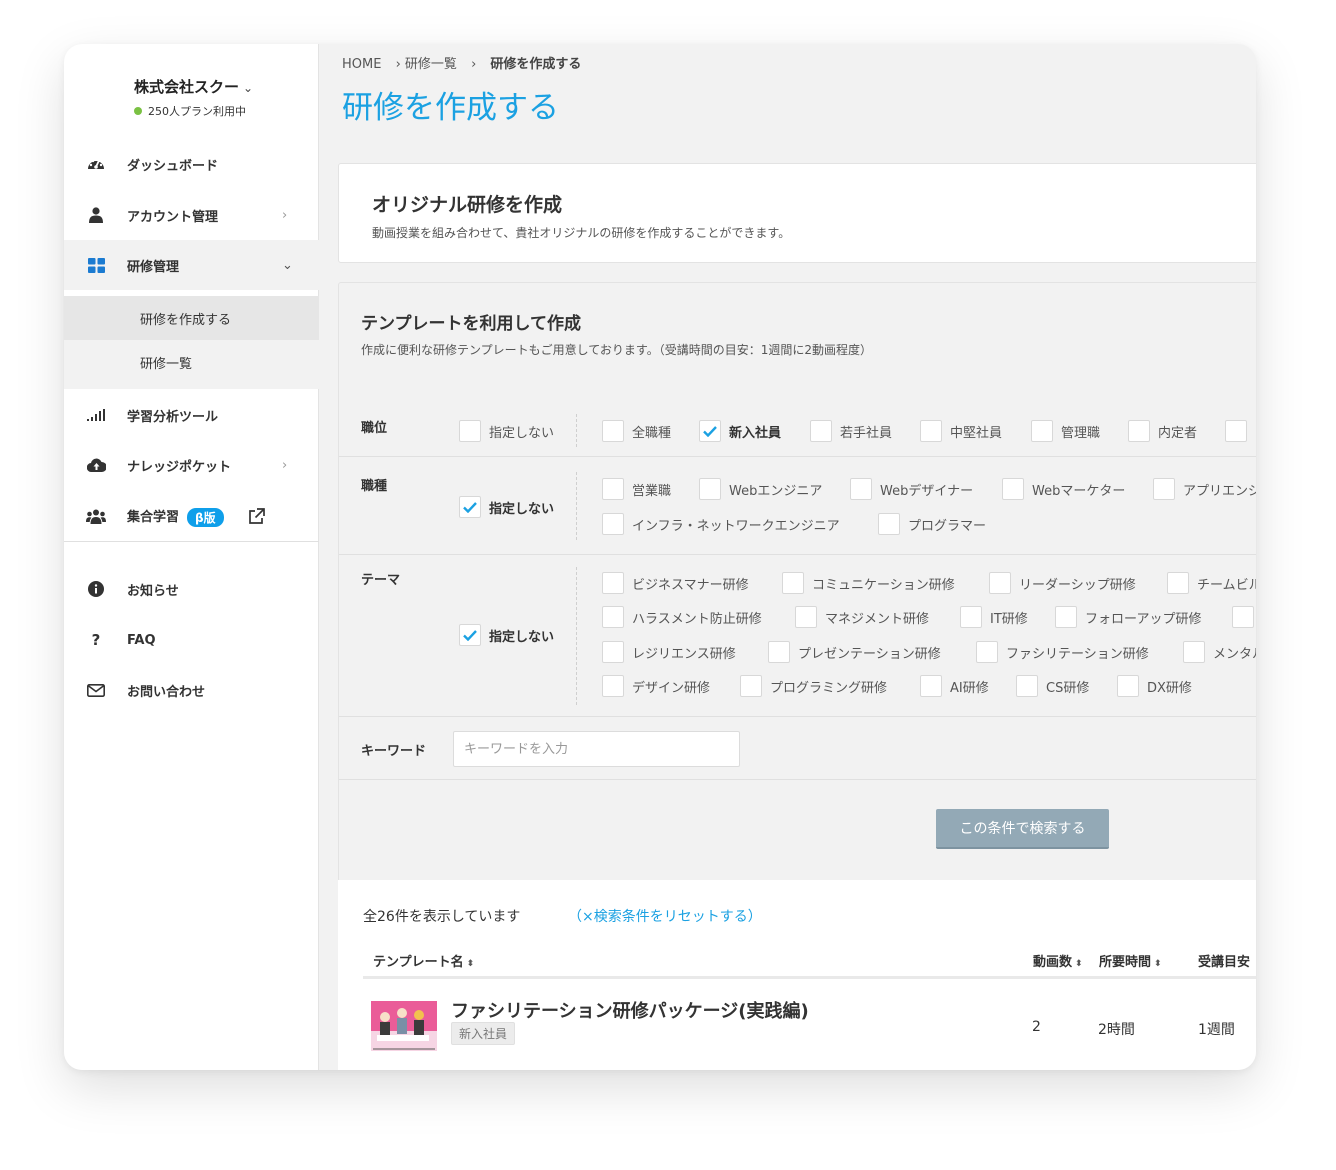 Image resolution: width=1336 pixels, height=1170 pixels. I want to click on sidebar-item-dashboard: ダッシュボード, so click(191, 164).